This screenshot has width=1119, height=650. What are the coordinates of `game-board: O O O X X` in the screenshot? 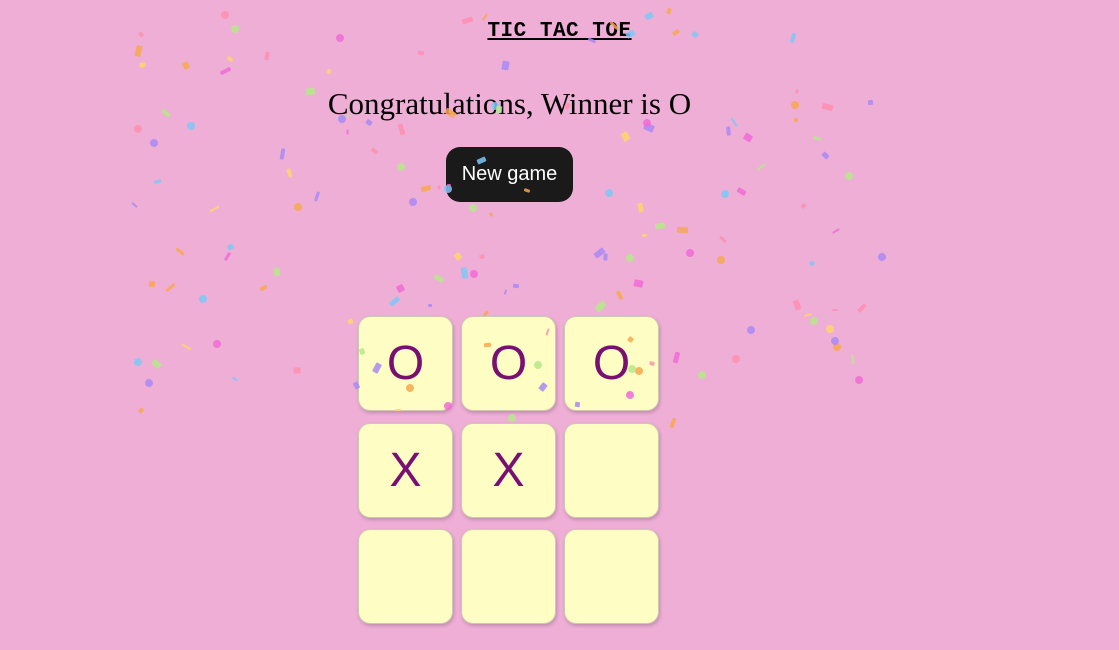 It's located at (509, 470).